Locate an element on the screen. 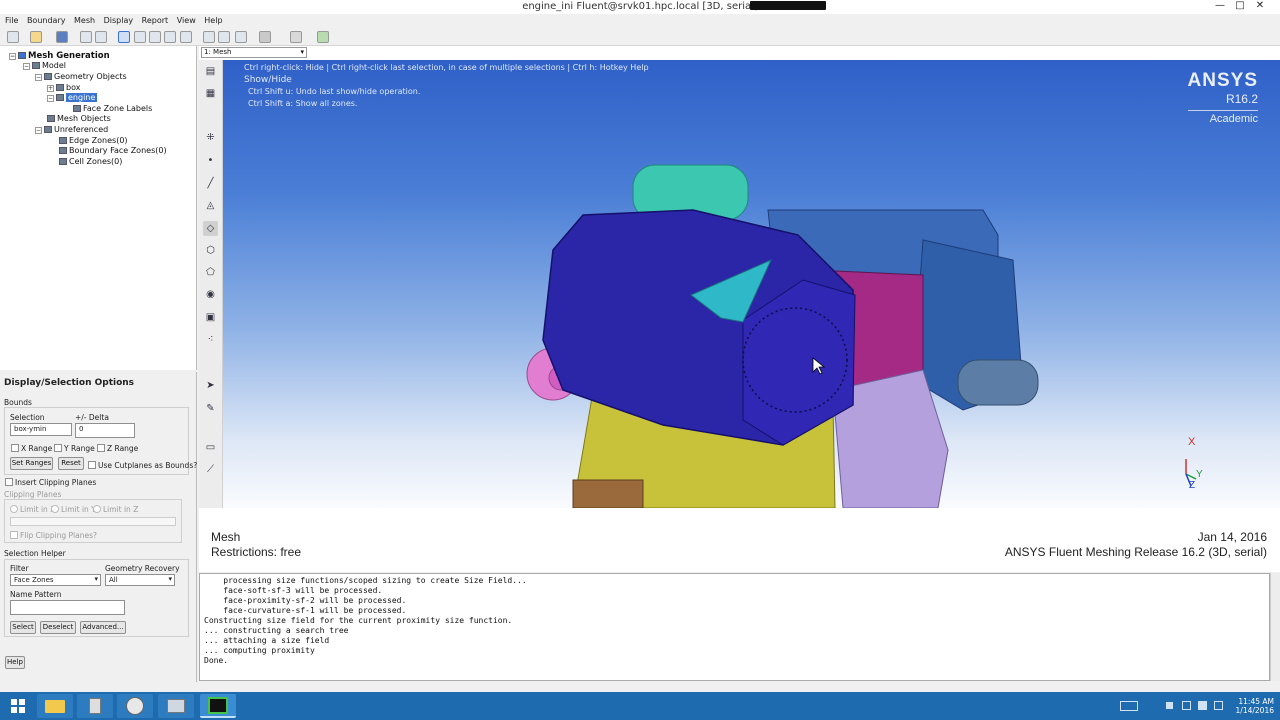 The width and height of the screenshot is (1280, 720). limit-x-radio is located at coordinates (14, 509).